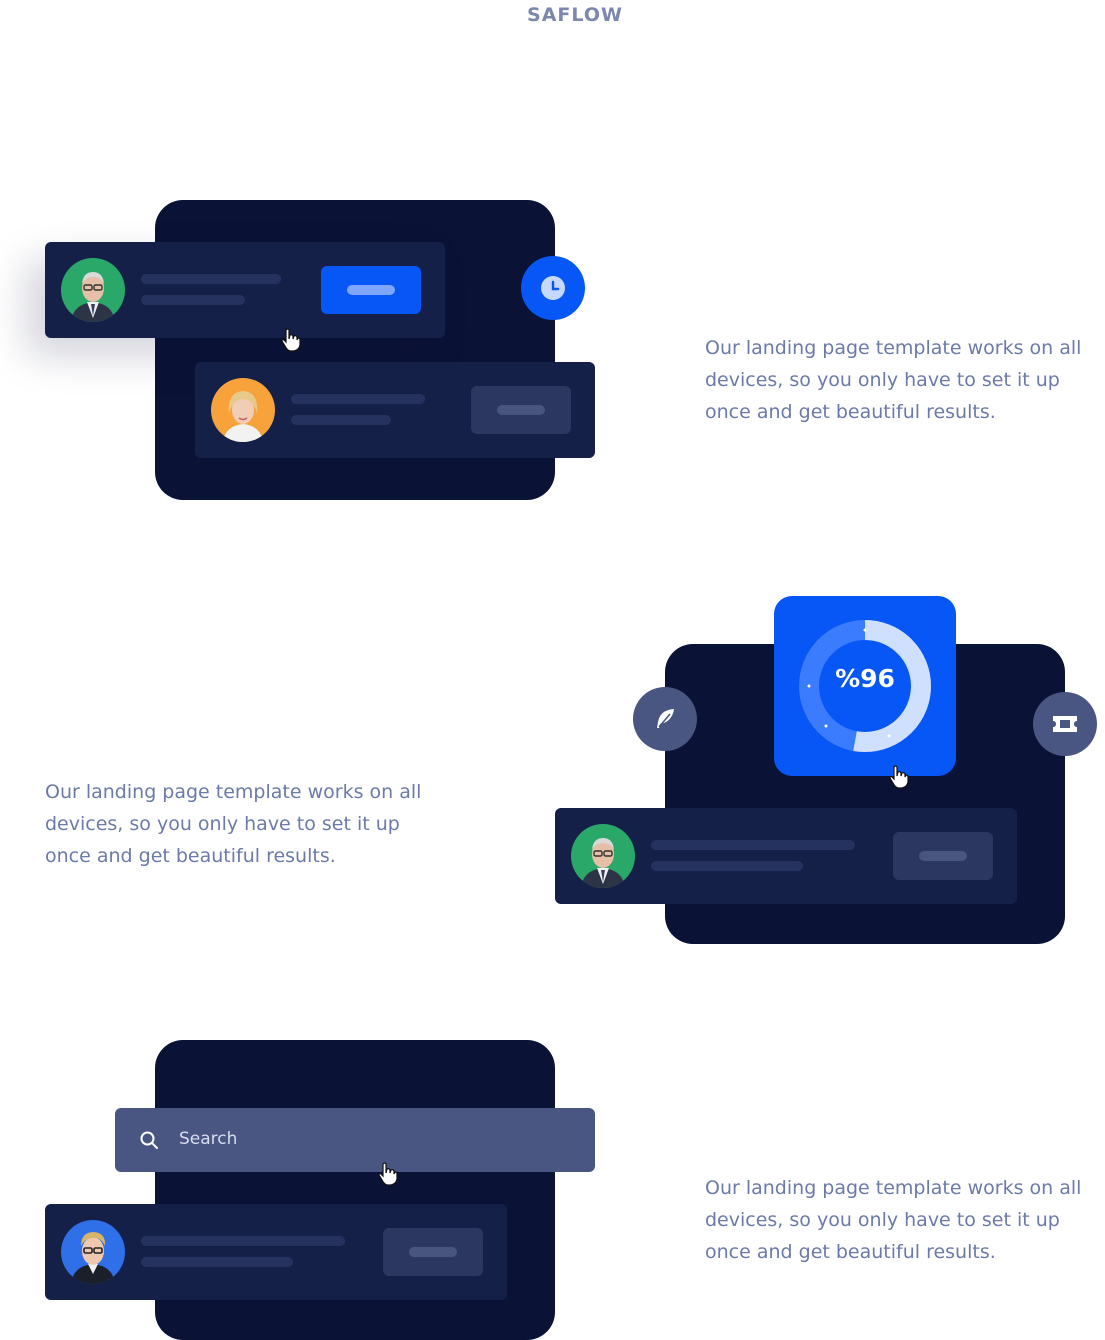  I want to click on clock-button, so click(553, 288).